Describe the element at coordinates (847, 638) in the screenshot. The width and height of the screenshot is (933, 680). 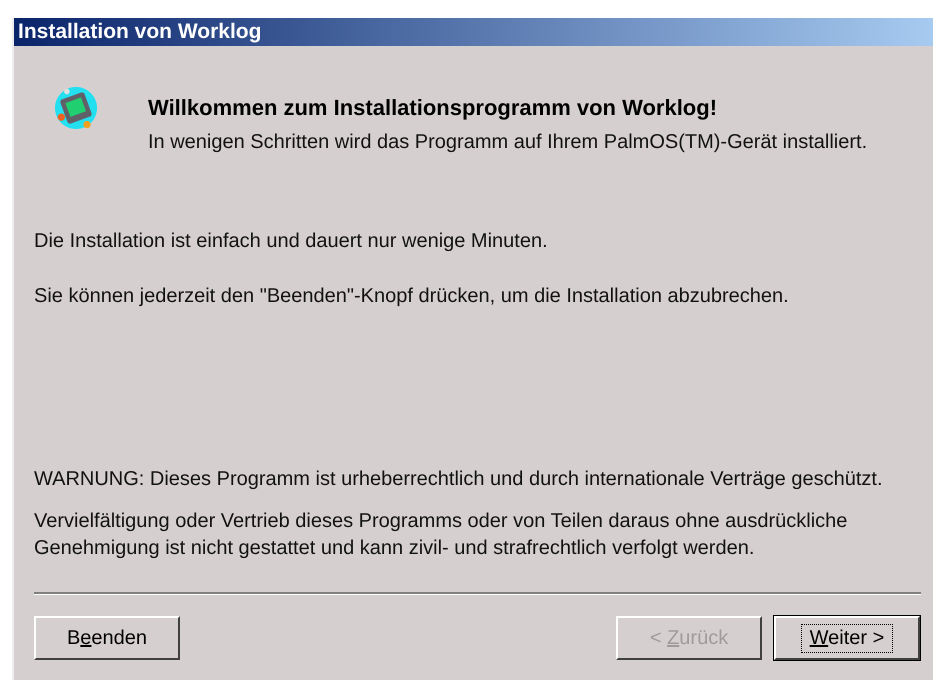
I see `wizard-button: Weiter >` at that location.